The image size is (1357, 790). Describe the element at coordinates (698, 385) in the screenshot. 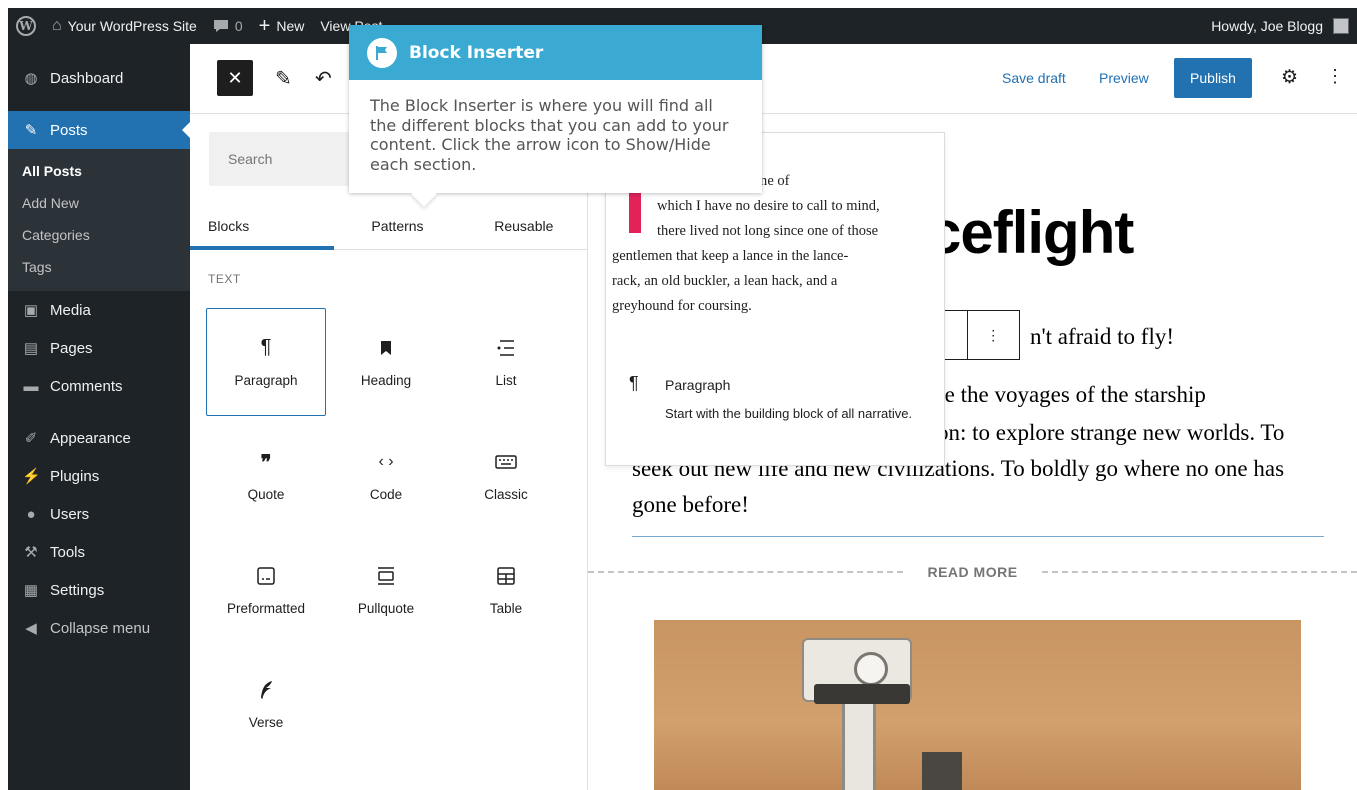

I see `preview-block-name: Paragraph` at that location.